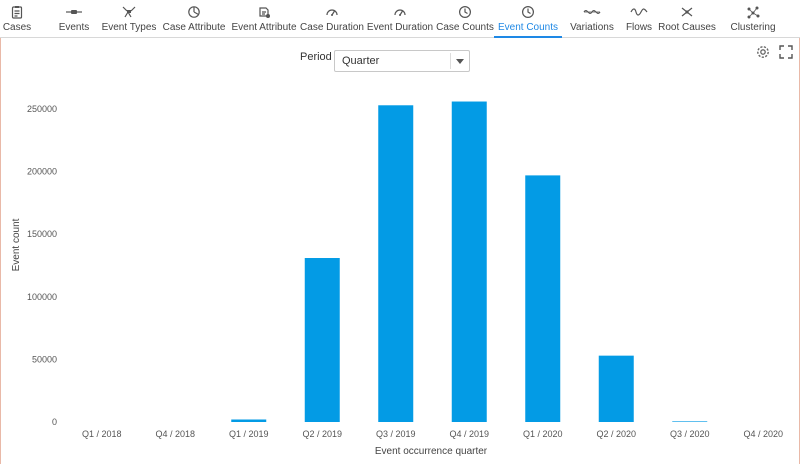 This screenshot has width=800, height=464. Describe the element at coordinates (543, 298) in the screenshot. I see `bar-q1-2020` at that location.